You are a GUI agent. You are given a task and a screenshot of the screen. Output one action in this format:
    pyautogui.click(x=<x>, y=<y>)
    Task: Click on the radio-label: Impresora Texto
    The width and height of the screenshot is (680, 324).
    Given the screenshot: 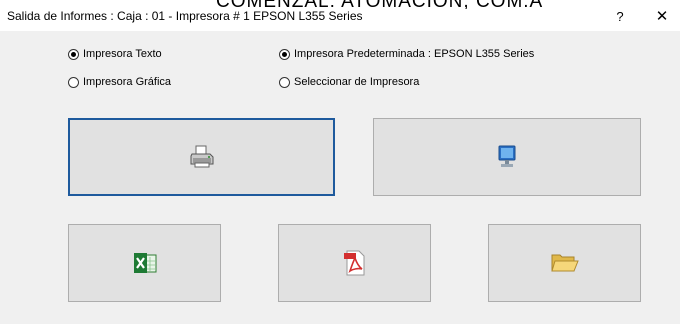 What is the action you would take?
    pyautogui.click(x=122, y=54)
    